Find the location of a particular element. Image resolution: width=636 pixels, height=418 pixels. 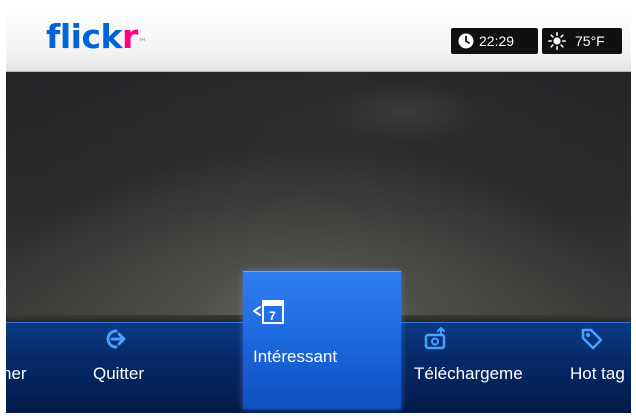

exit-arrow-icon is located at coordinates (116, 339).